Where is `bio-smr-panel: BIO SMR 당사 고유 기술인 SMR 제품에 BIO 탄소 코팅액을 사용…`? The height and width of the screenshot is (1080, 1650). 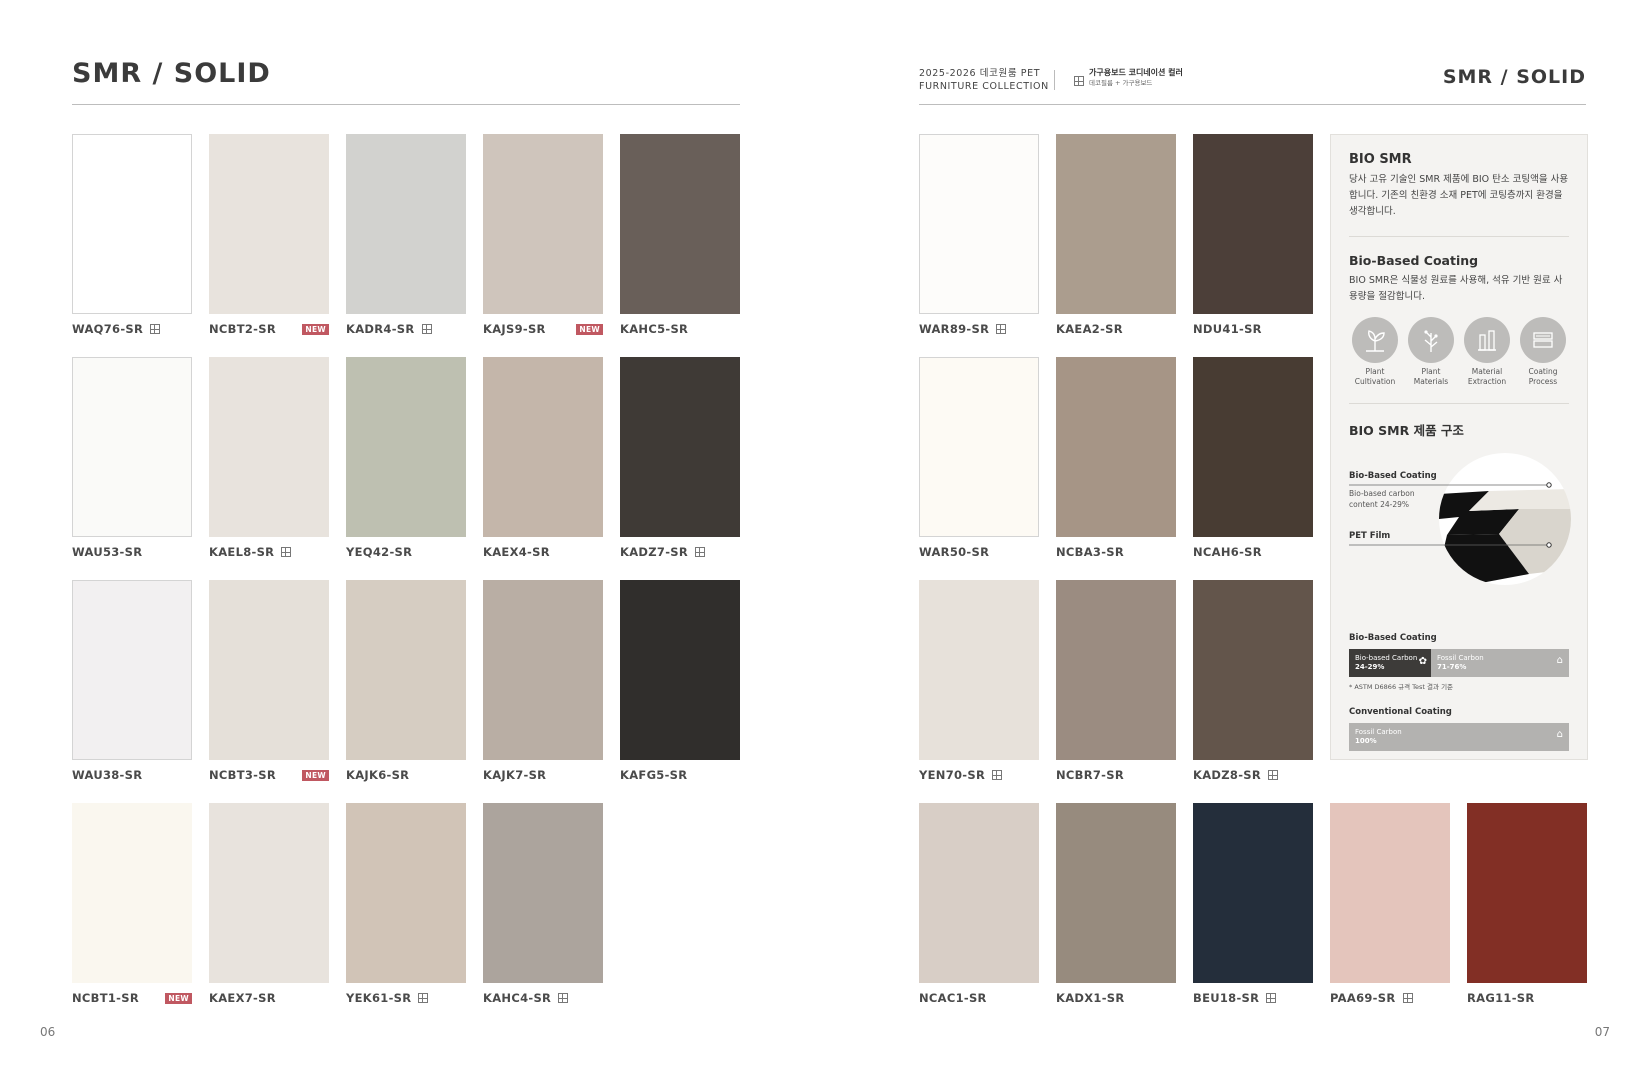
bio-smr-panel: BIO SMR 당사 고유 기술인 SMR 제품에 BIO 탄소 코팅액을 사용… is located at coordinates (1459, 447).